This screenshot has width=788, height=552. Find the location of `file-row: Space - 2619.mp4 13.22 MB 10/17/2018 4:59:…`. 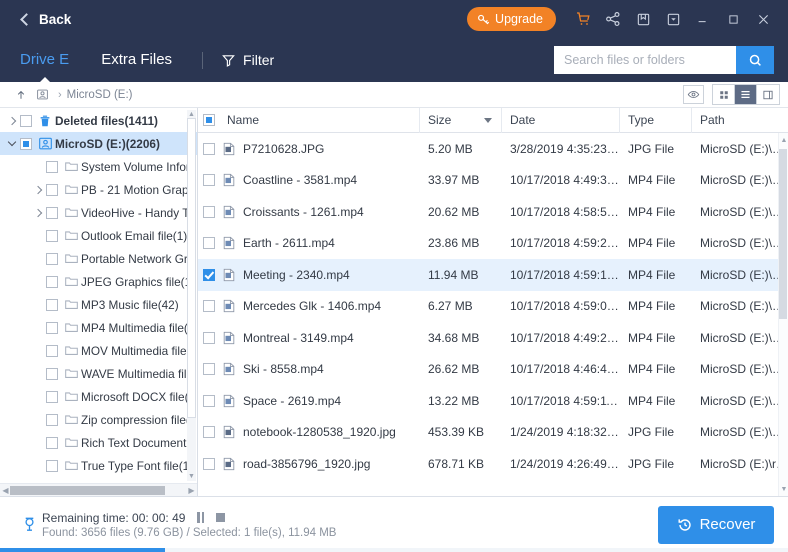

file-row: Space - 2619.mp4 13.22 MB 10/17/2018 4:59:… is located at coordinates (493, 401).